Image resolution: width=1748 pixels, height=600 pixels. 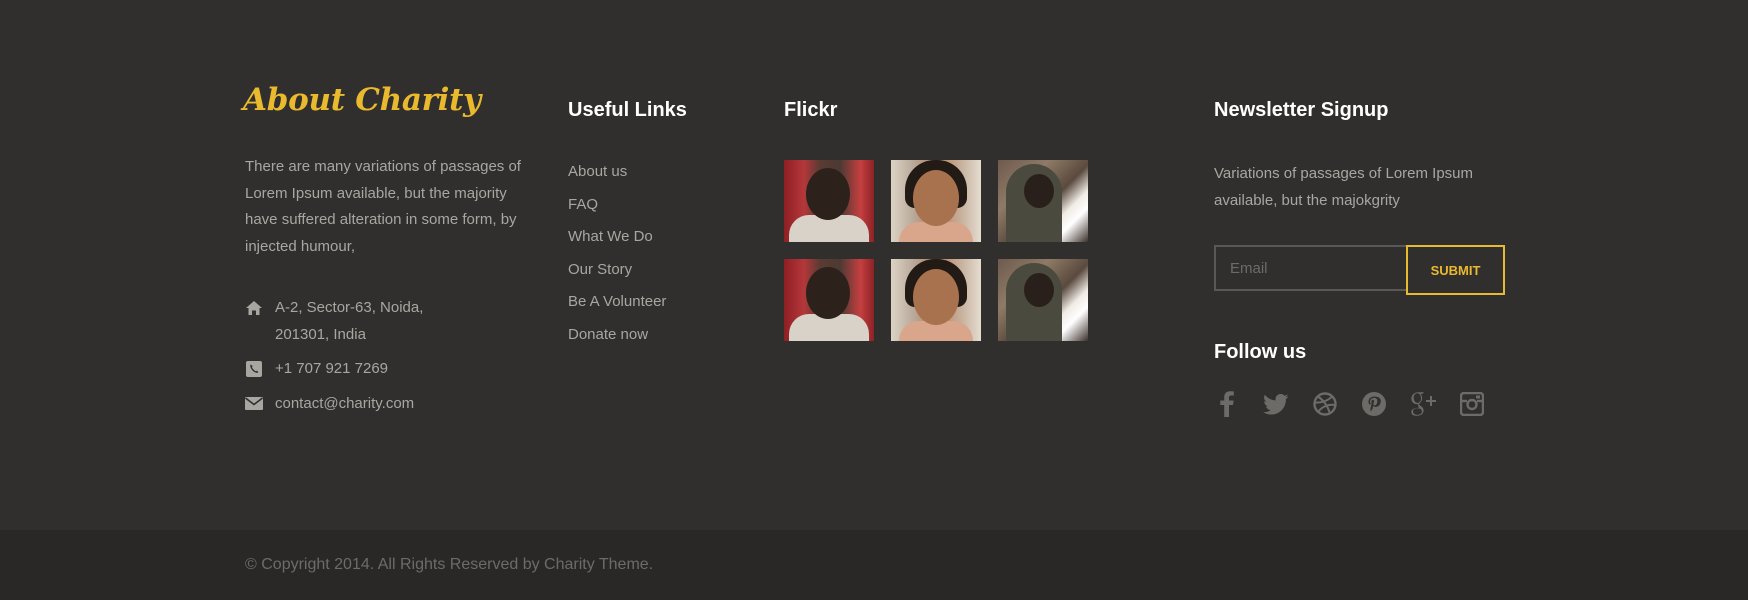 What do you see at coordinates (1310, 268) in the screenshot?
I see `newsletter-email-input` at bounding box center [1310, 268].